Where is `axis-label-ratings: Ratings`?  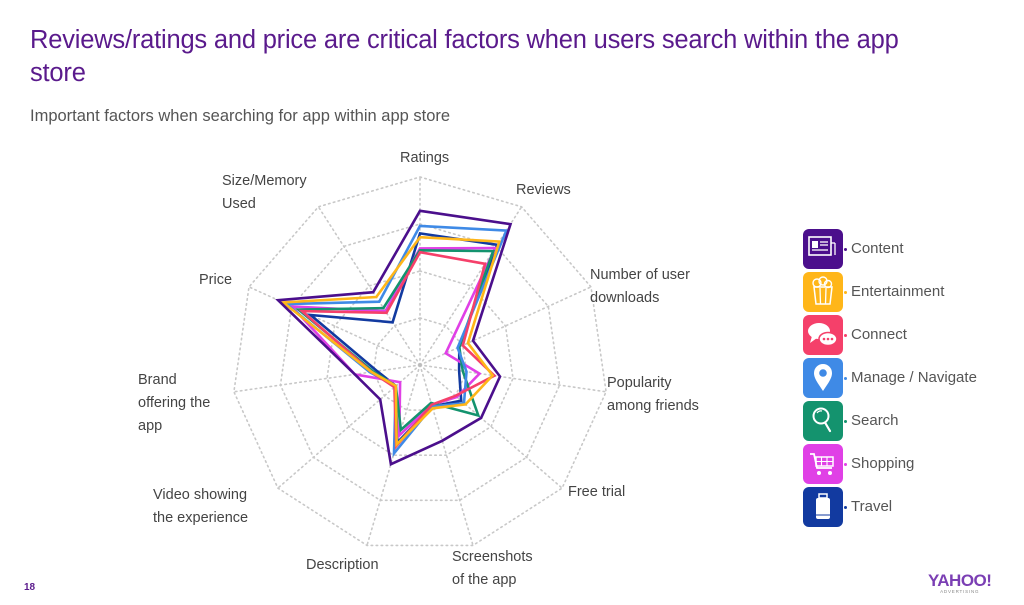 axis-label-ratings: Ratings is located at coordinates (424, 158).